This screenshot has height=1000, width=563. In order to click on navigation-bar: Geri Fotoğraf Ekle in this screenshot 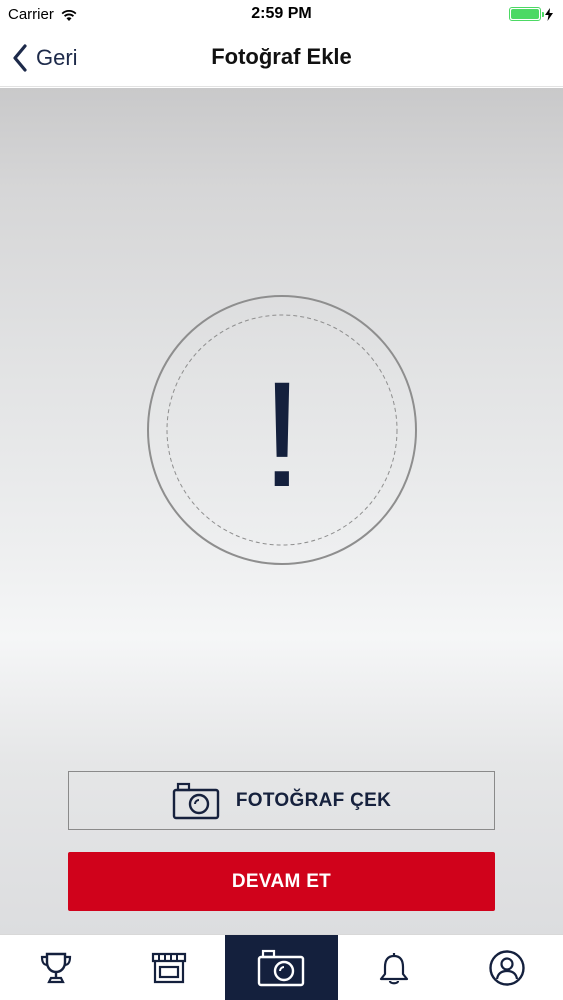, I will do `click(281, 58)`.